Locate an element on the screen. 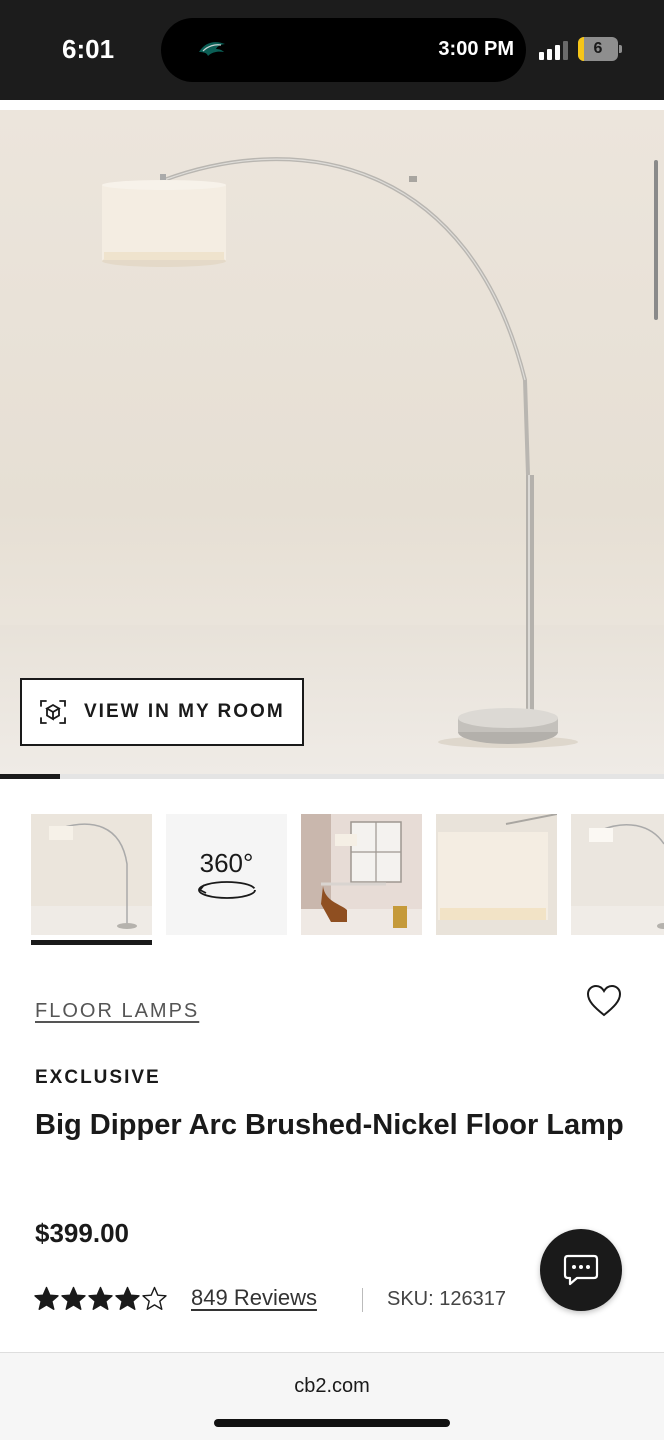 This screenshot has width=664, height=1440. favorite-heart-icon is located at coordinates (604, 1001).